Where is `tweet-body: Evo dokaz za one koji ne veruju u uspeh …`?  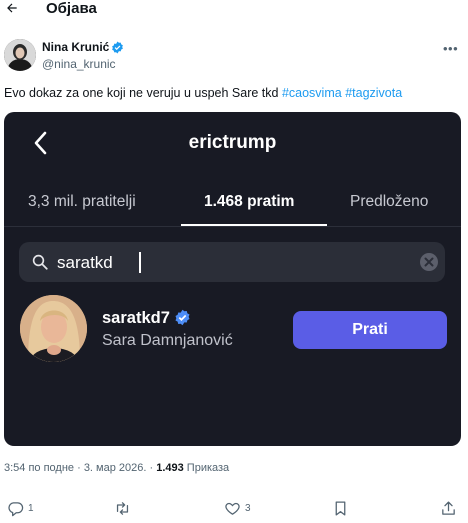 tweet-body: Evo dokaz za one koji ne veruju u uspeh … is located at coordinates (143, 93).